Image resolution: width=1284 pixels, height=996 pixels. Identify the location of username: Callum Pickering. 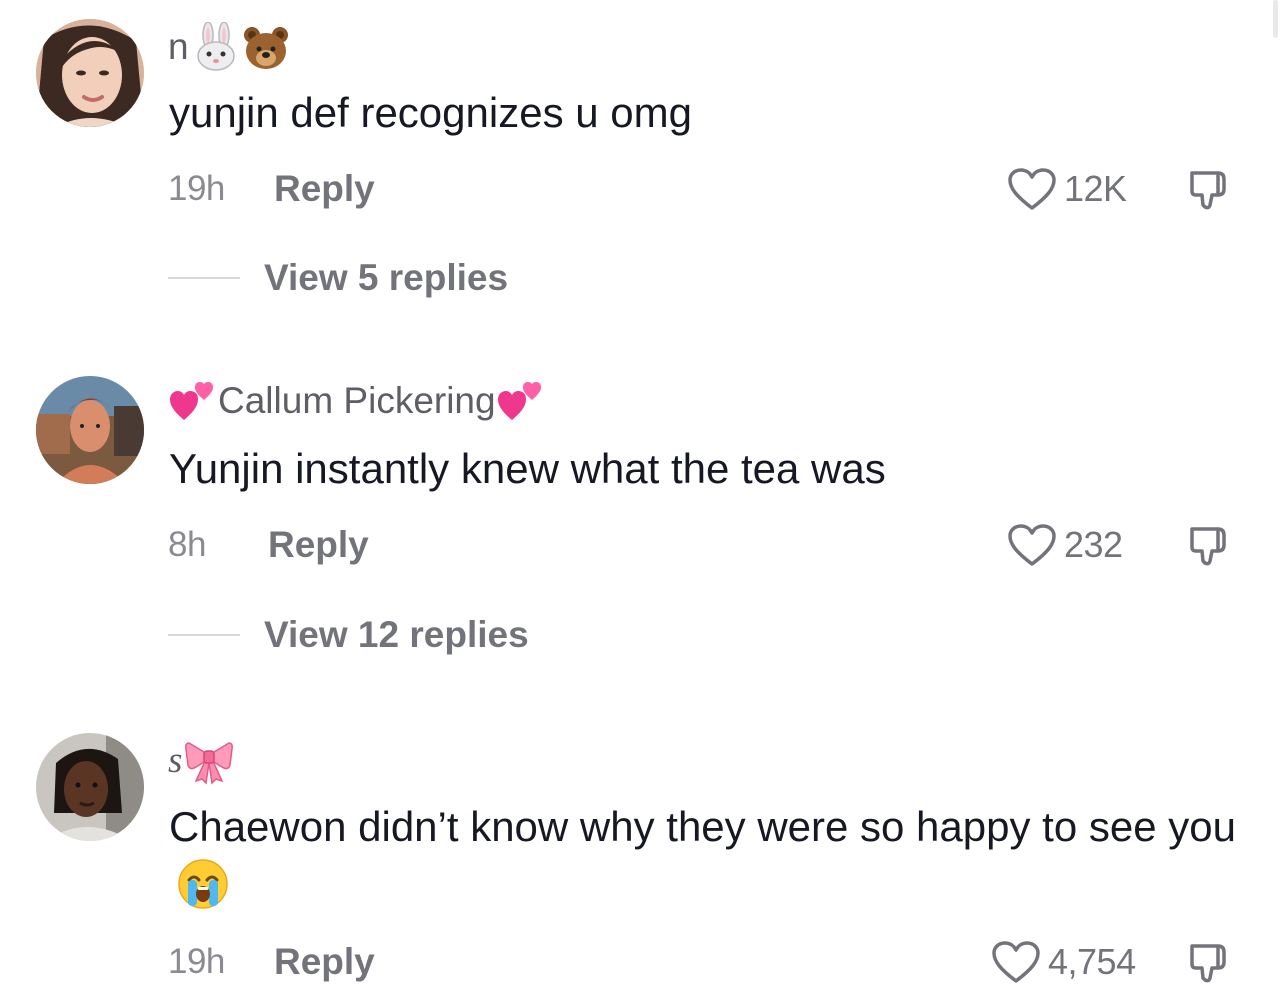
(356, 401).